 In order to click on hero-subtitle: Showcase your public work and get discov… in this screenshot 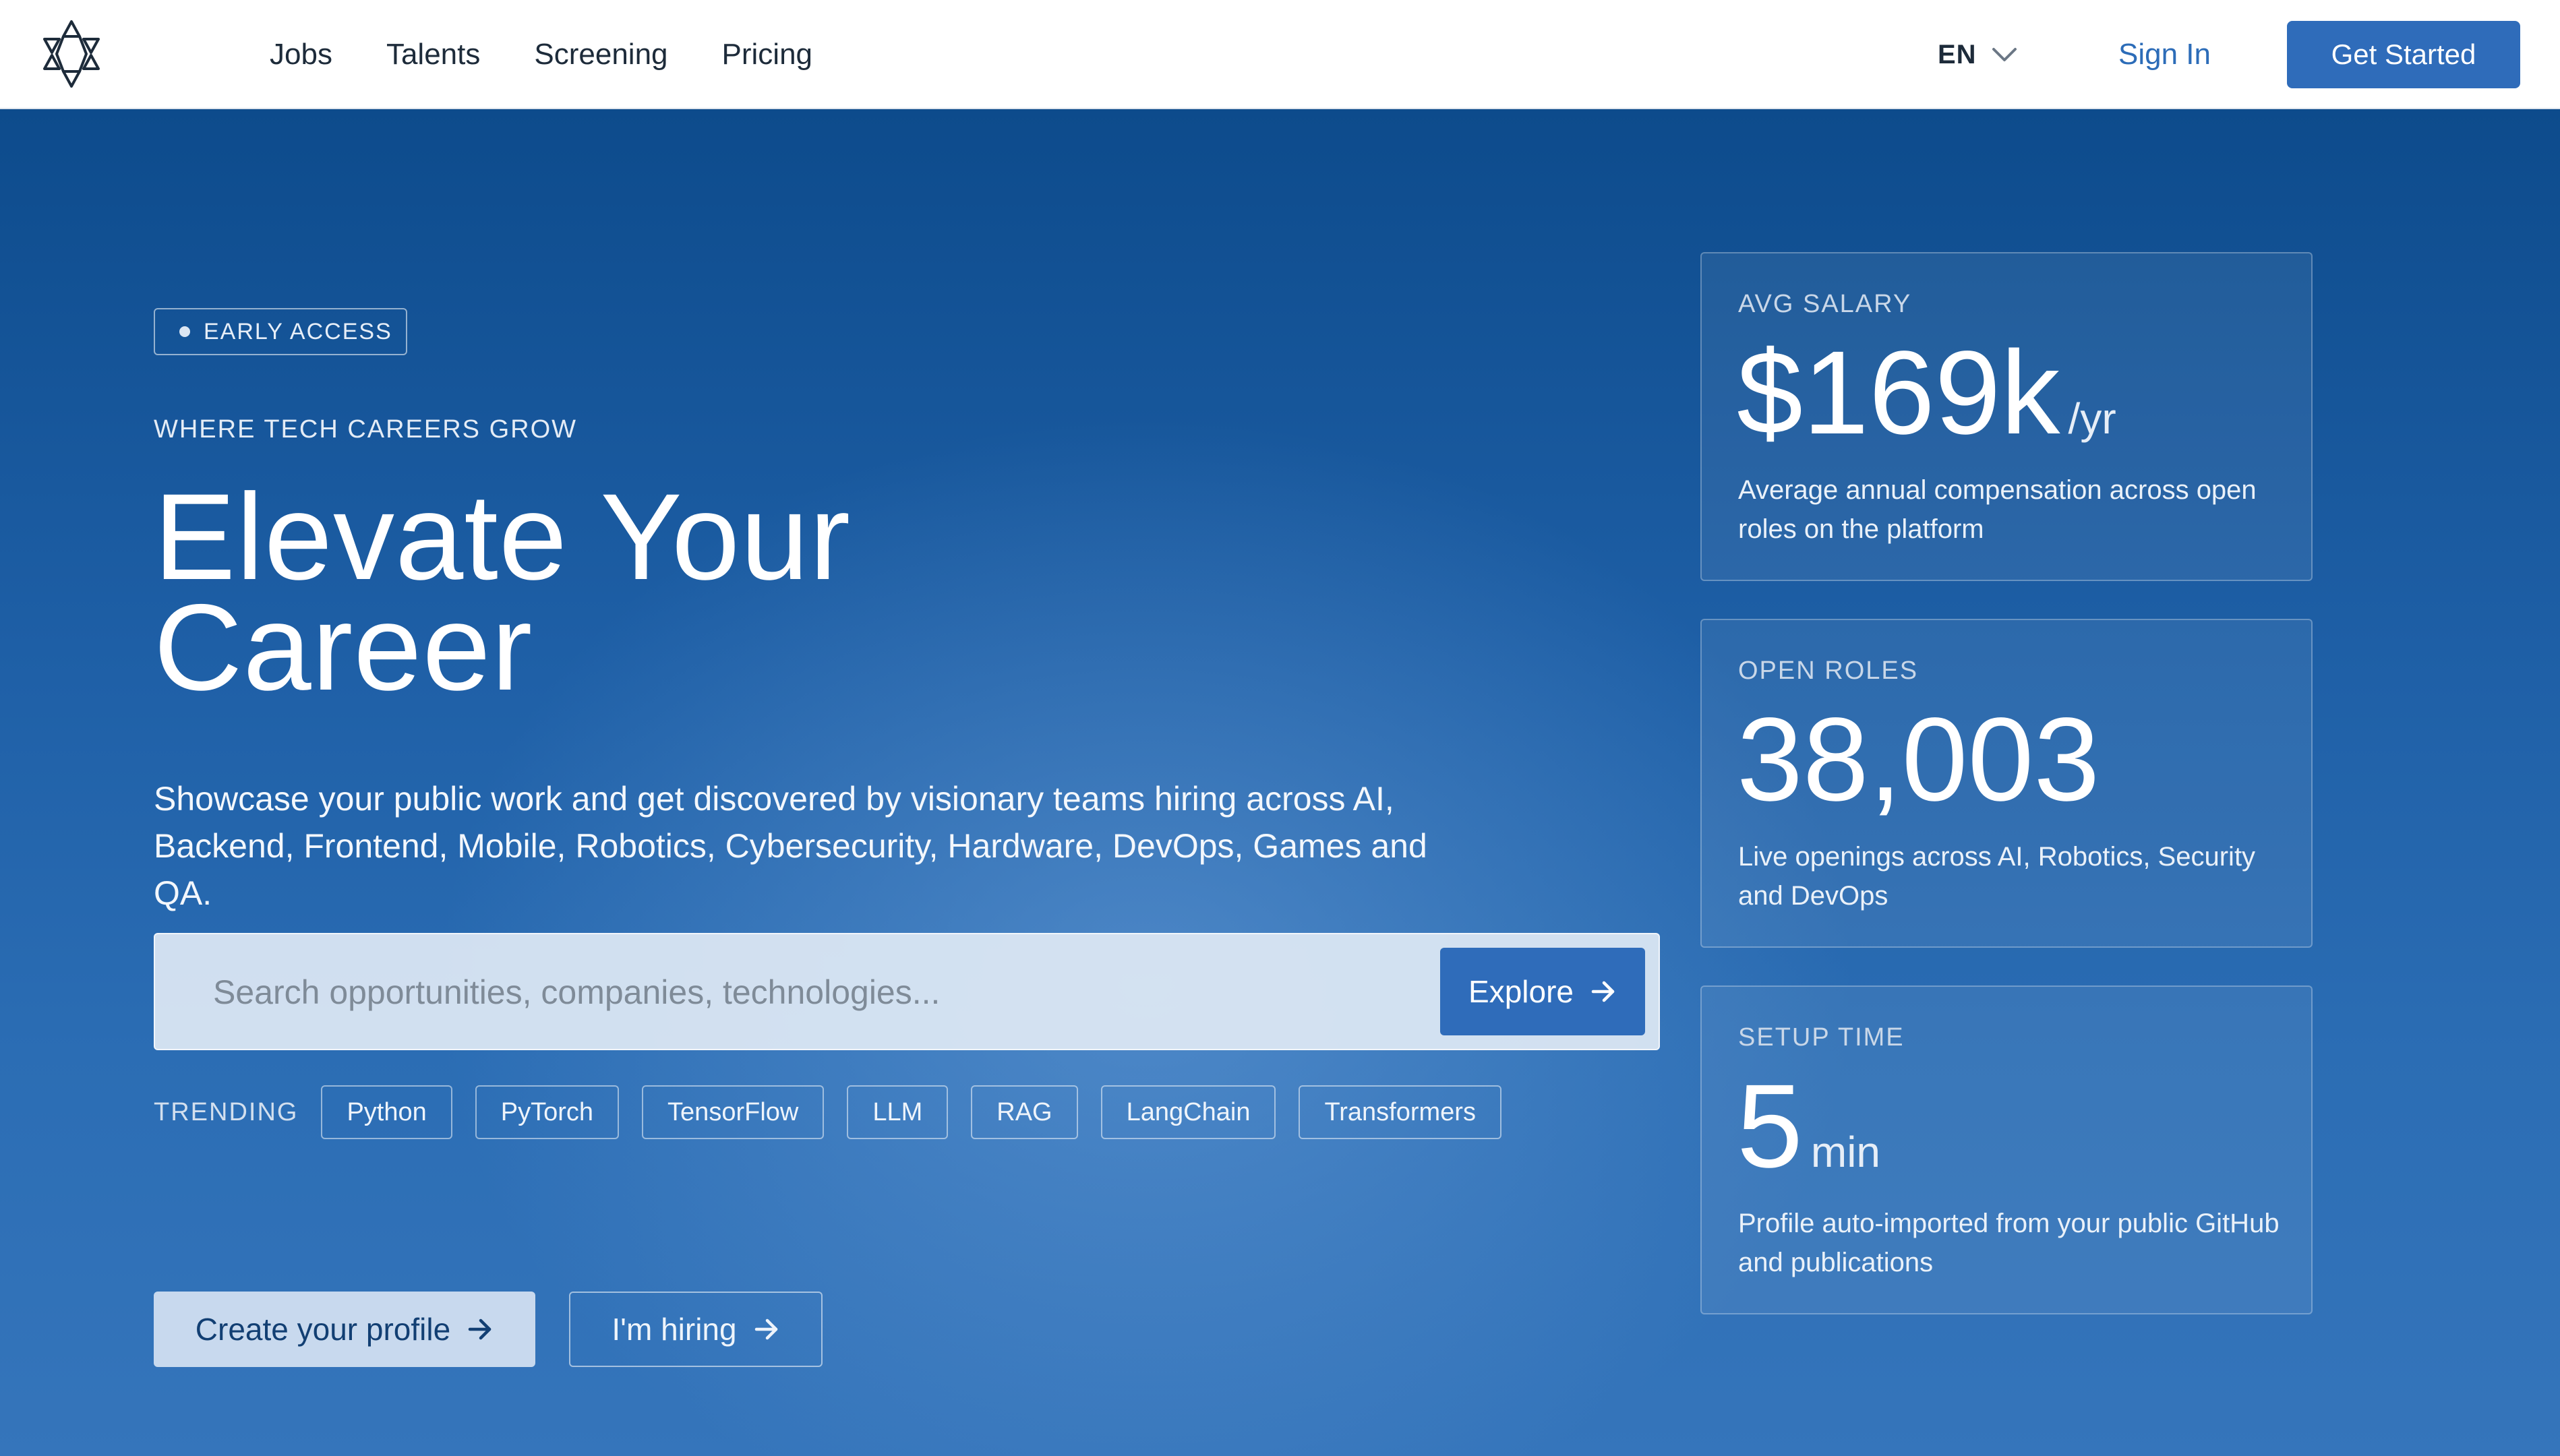, I will do `click(790, 846)`.